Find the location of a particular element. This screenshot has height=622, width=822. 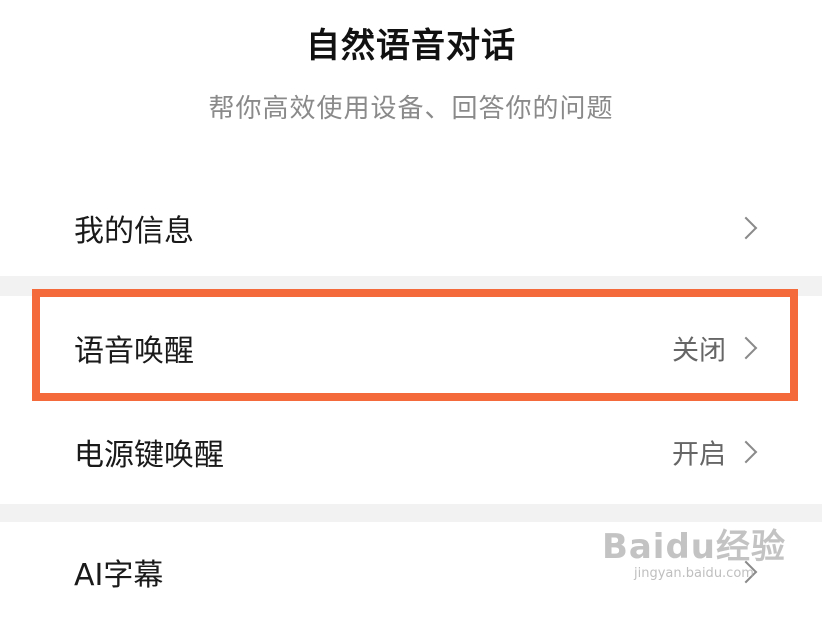

row-label: 电源键唤醒 is located at coordinates (149, 455).